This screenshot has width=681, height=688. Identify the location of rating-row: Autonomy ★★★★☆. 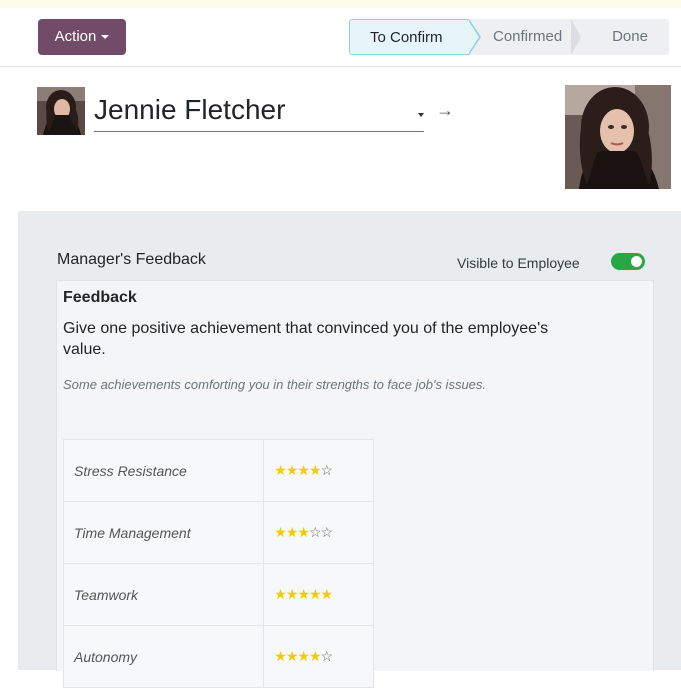
(218, 656).